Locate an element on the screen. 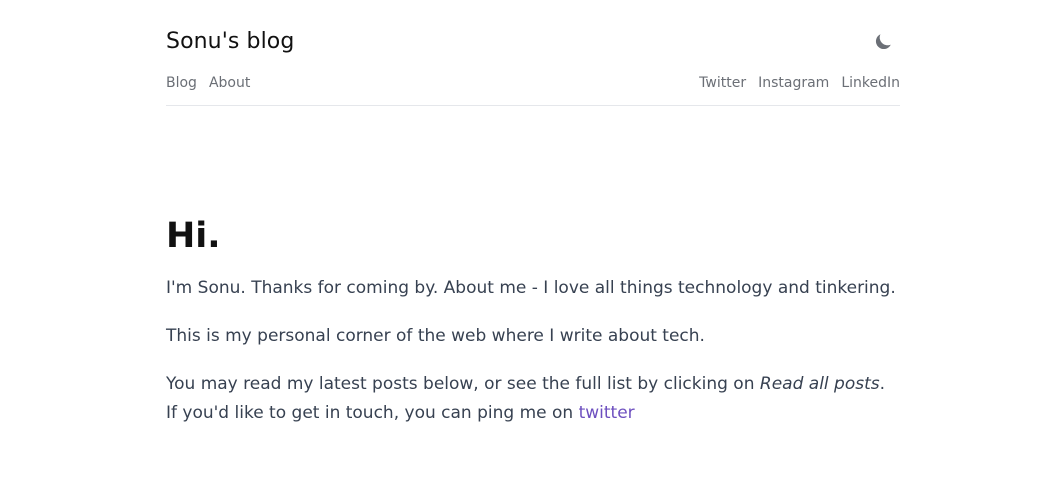  site-title-link: Sonu's blog is located at coordinates (230, 42).